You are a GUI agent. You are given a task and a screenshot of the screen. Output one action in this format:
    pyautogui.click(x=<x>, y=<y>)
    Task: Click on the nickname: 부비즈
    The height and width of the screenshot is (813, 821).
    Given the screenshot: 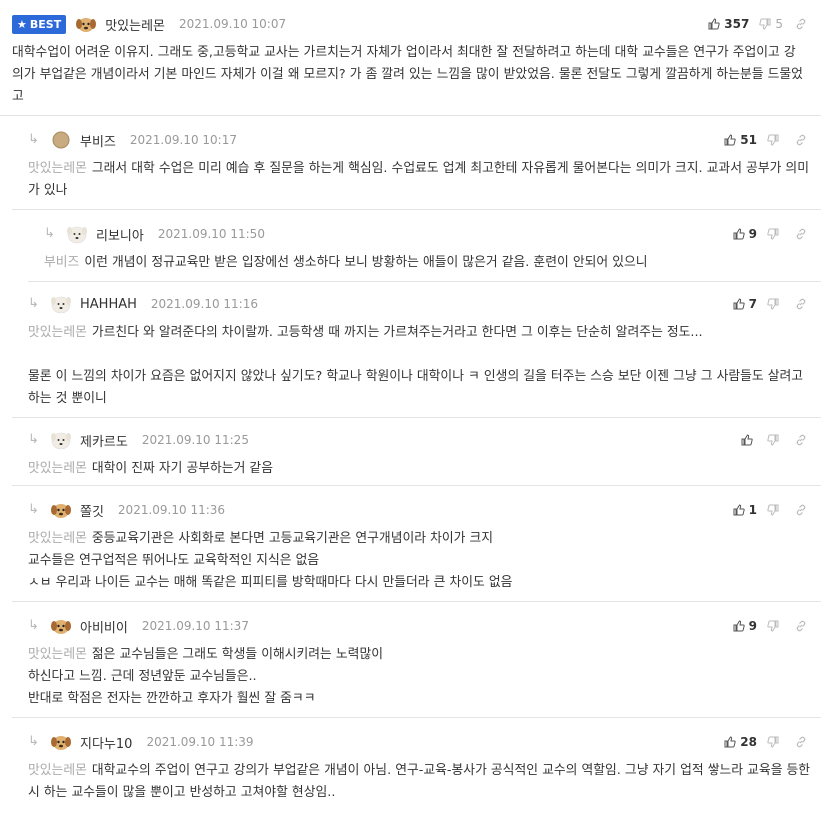 What is the action you would take?
    pyautogui.click(x=98, y=140)
    